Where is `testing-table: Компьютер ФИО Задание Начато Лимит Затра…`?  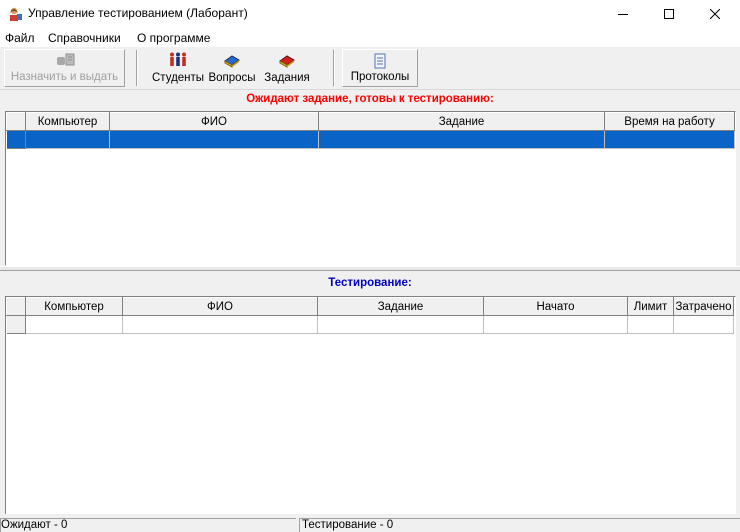 testing-table: Компьютер ФИО Задание Начато Лимит Затра… is located at coordinates (370, 315).